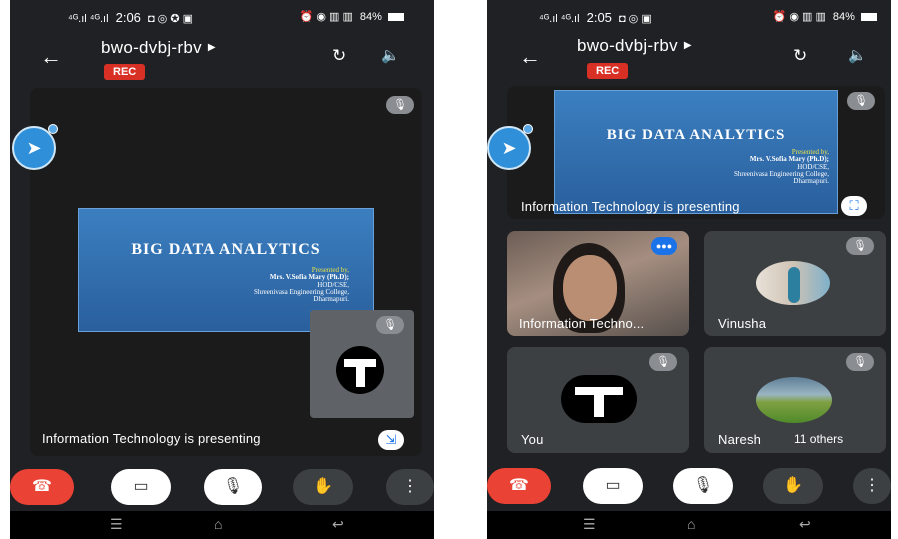 This screenshot has width=898, height=539. What do you see at coordinates (170, 19) in the screenshot?
I see `notification-icons: ◘ ◎ ✪ ▣` at bounding box center [170, 19].